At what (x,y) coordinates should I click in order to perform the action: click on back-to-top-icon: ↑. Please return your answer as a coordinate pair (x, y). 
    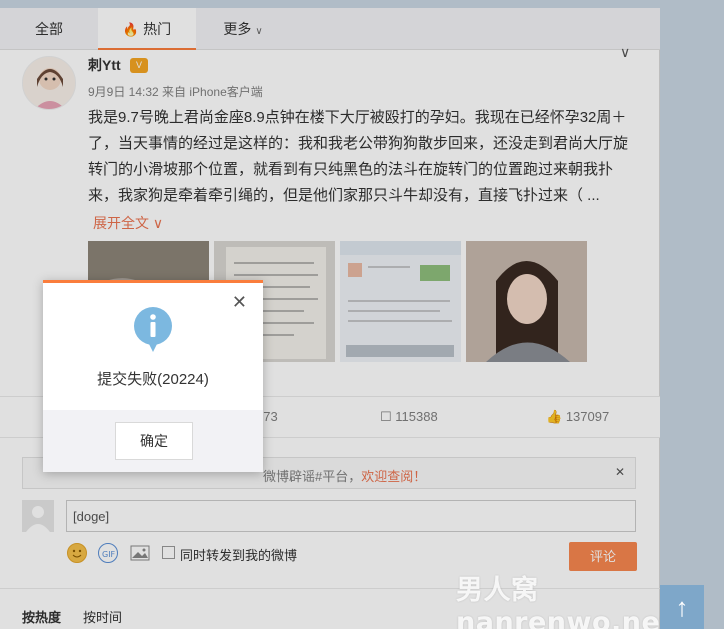
    Looking at the image, I should click on (682, 607).